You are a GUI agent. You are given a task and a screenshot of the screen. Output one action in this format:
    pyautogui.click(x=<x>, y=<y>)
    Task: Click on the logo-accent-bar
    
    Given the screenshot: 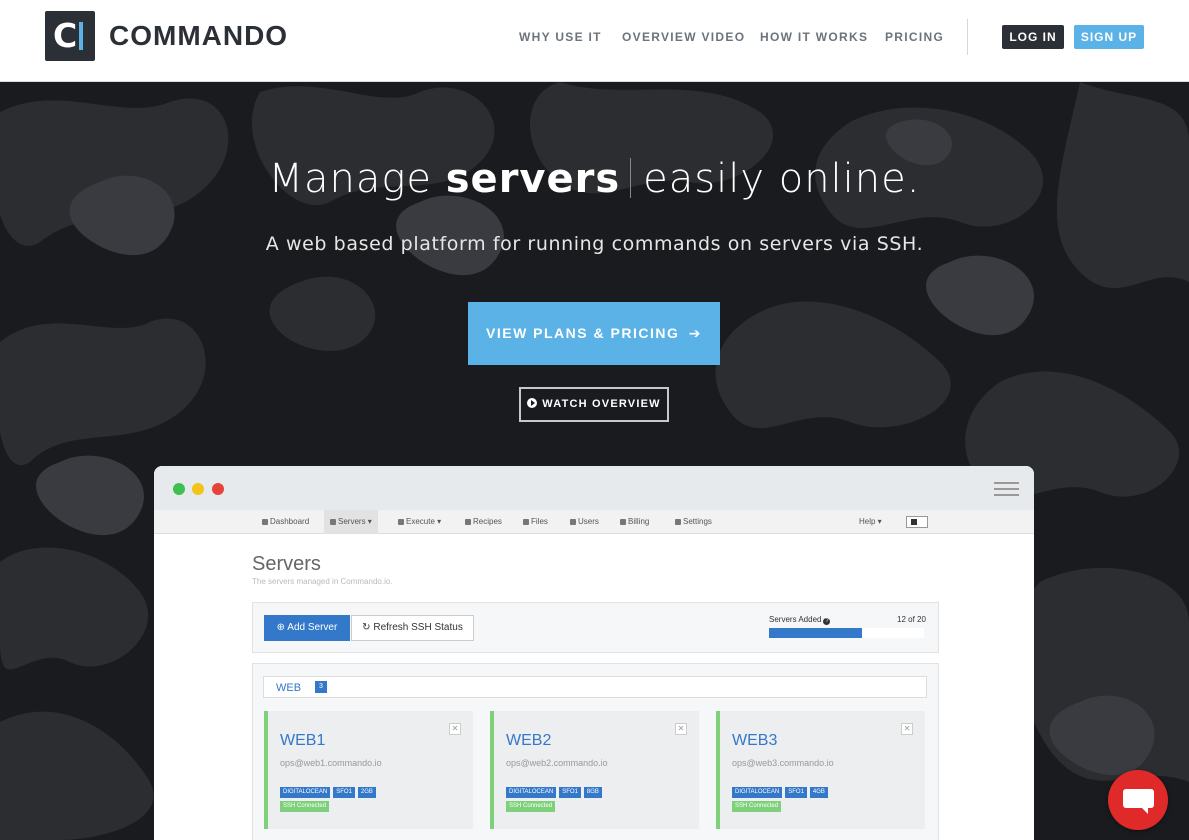 What is the action you would take?
    pyautogui.click(x=81, y=36)
    